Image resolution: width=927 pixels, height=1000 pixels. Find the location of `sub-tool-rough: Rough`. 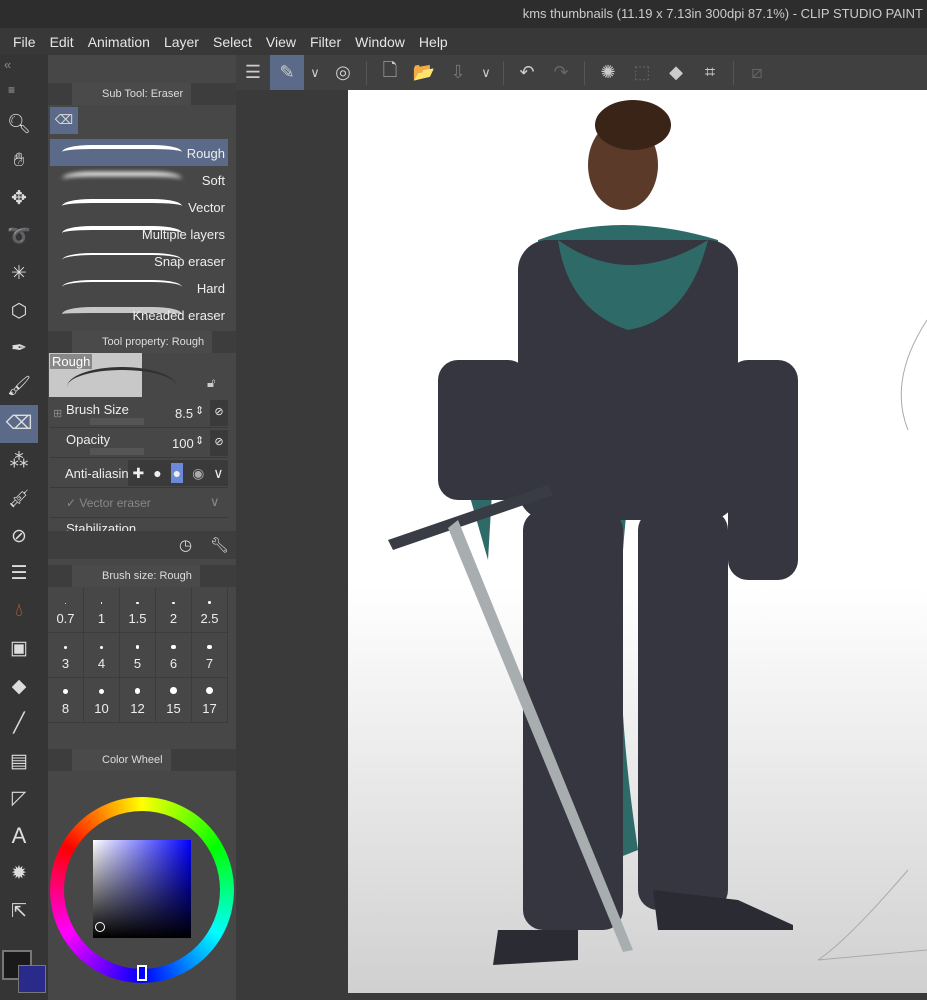

sub-tool-rough: Rough is located at coordinates (139, 152).